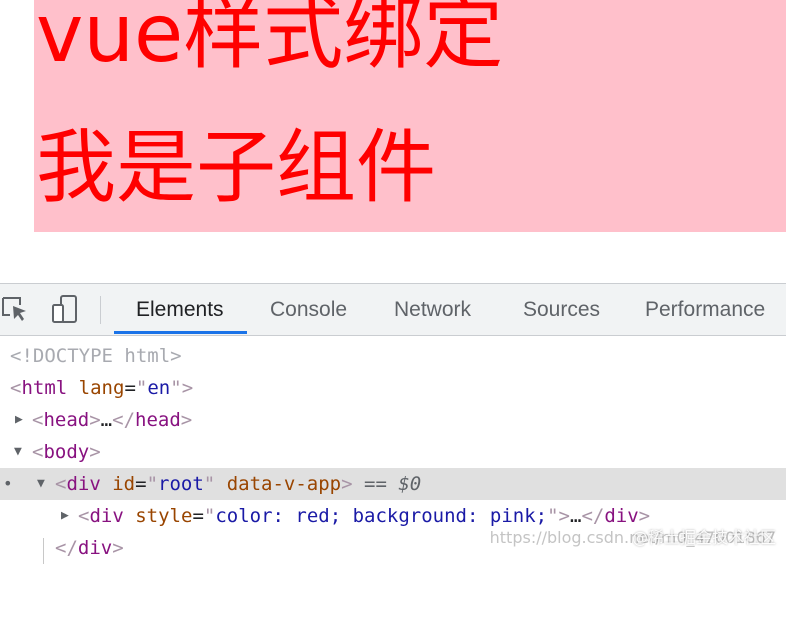 The height and width of the screenshot is (628, 786). Describe the element at coordinates (15, 309) in the screenshot. I see `inspect-element-icon` at that location.